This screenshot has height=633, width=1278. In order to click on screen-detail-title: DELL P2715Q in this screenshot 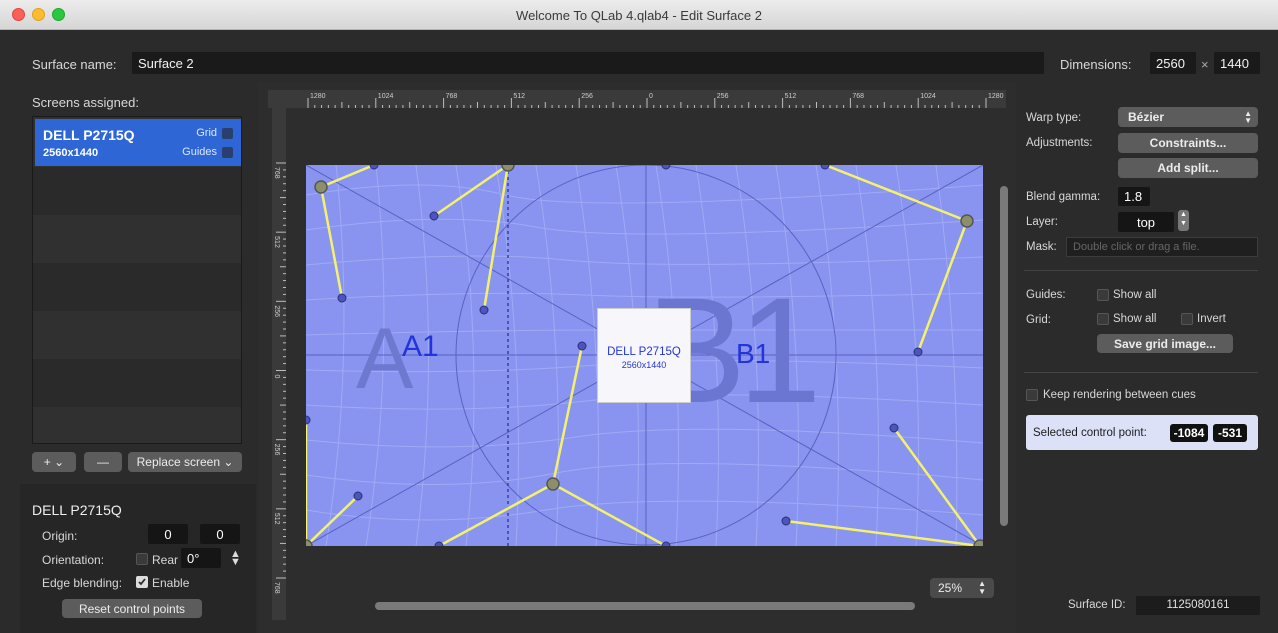, I will do `click(77, 510)`.